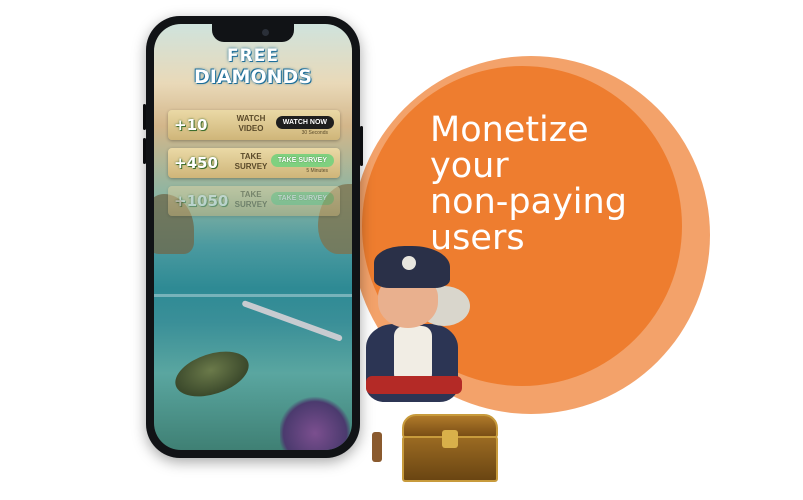  Describe the element at coordinates (212, 374) in the screenshot. I see `sea-turtle-icon` at that location.